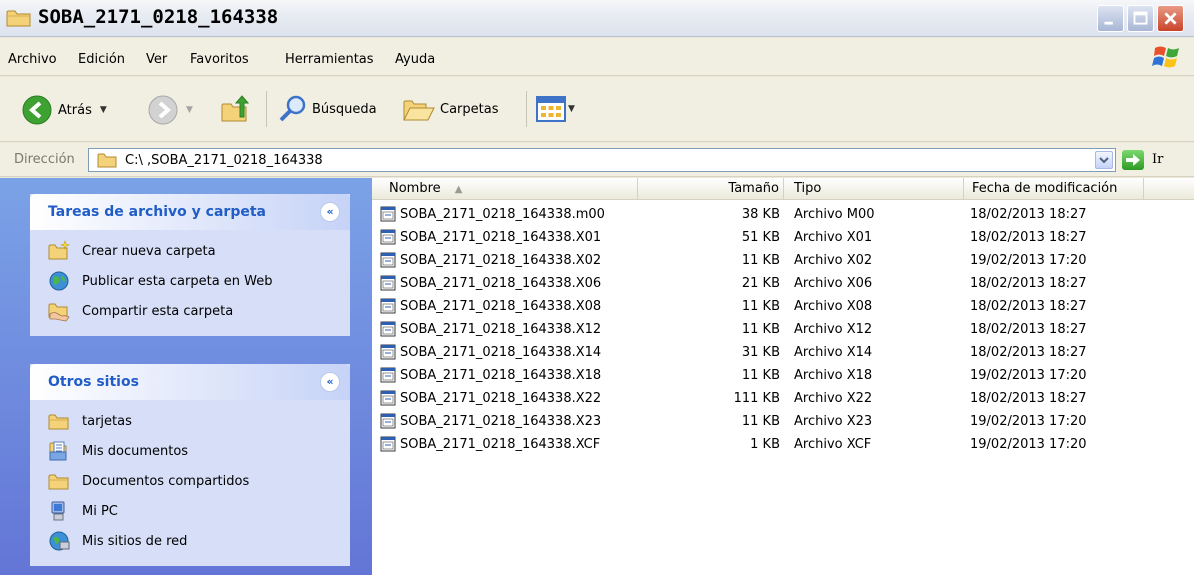 The image size is (1194, 575). What do you see at coordinates (458, 189) in the screenshot?
I see `sort-ascending-icon: ▲` at bounding box center [458, 189].